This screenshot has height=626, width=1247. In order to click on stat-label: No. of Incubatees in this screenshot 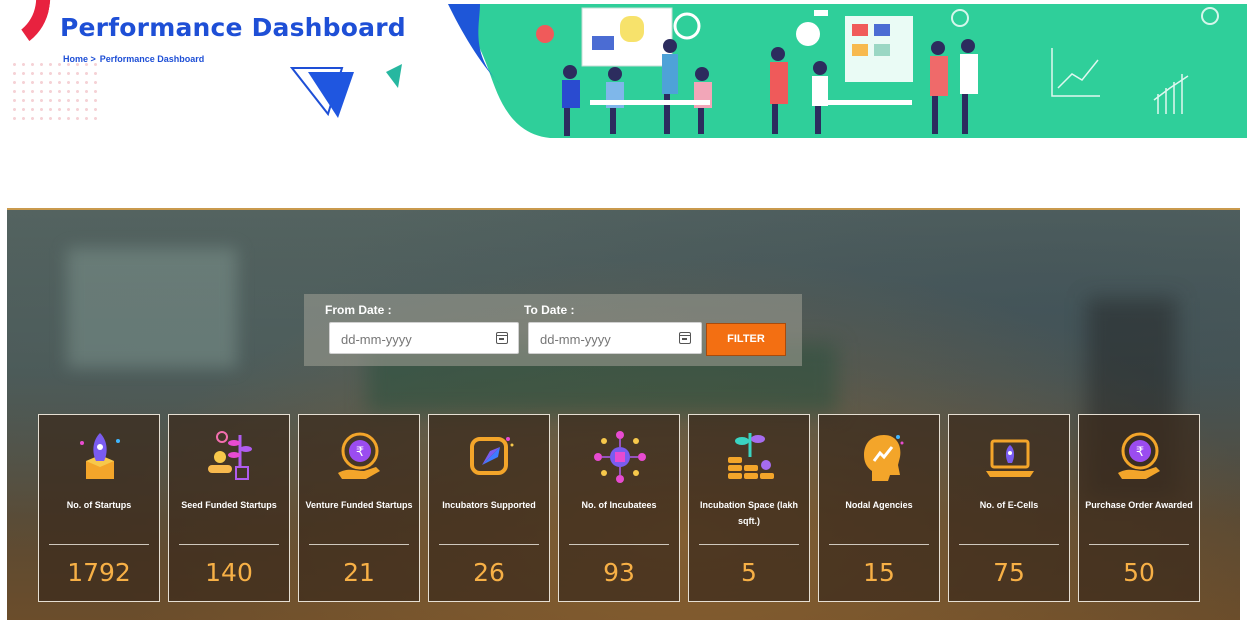, I will do `click(619, 505)`.